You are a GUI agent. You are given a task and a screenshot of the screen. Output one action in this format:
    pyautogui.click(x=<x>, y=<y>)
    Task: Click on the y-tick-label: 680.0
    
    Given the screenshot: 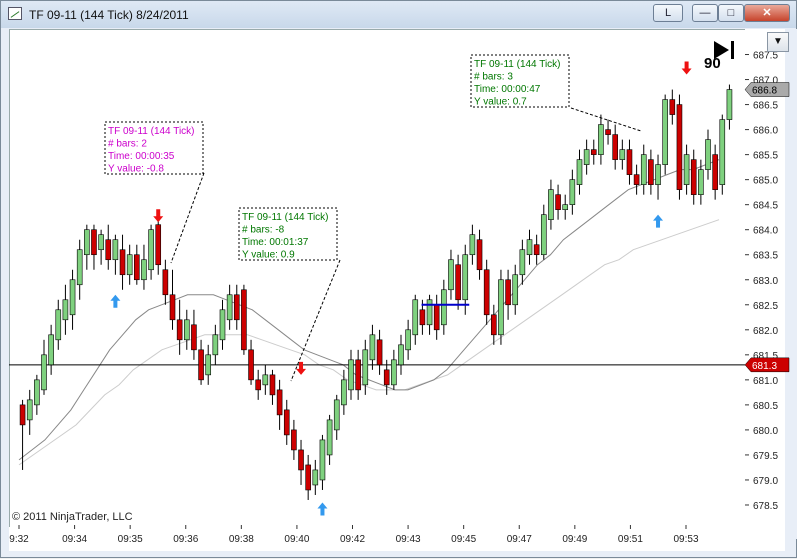 What is the action you would take?
    pyautogui.click(x=765, y=431)
    